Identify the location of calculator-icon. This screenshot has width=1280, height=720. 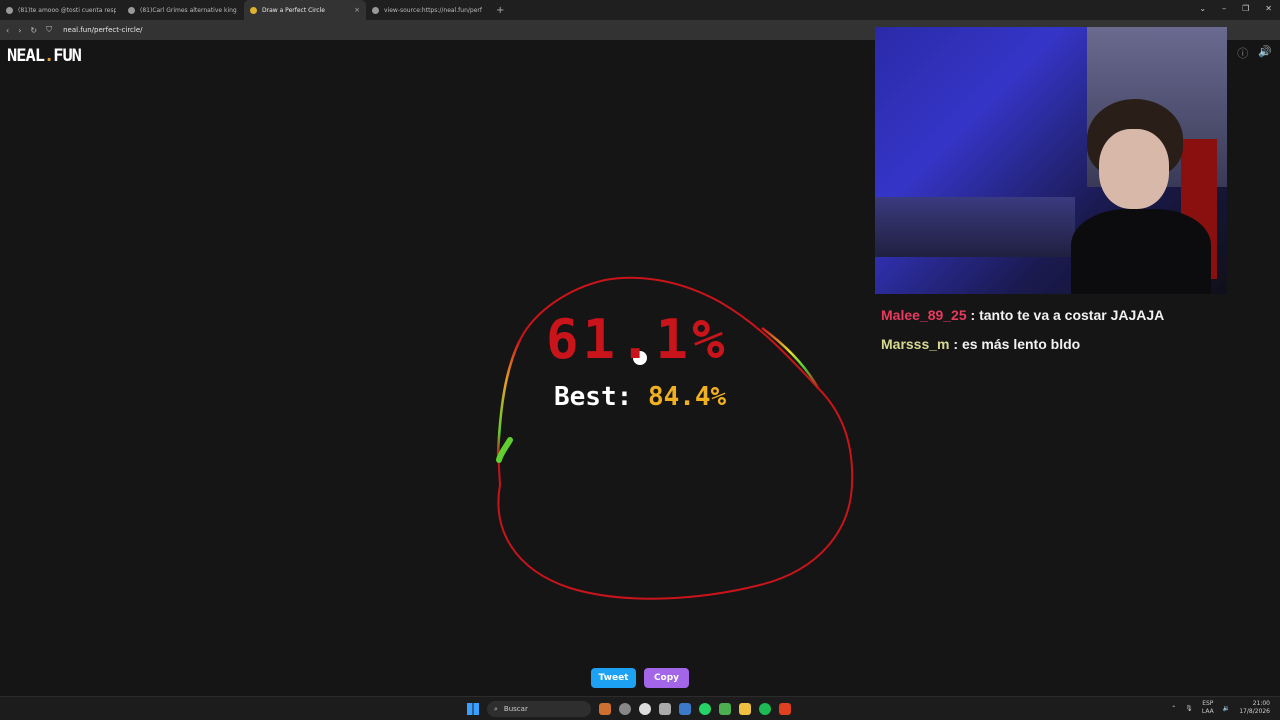
(665, 709).